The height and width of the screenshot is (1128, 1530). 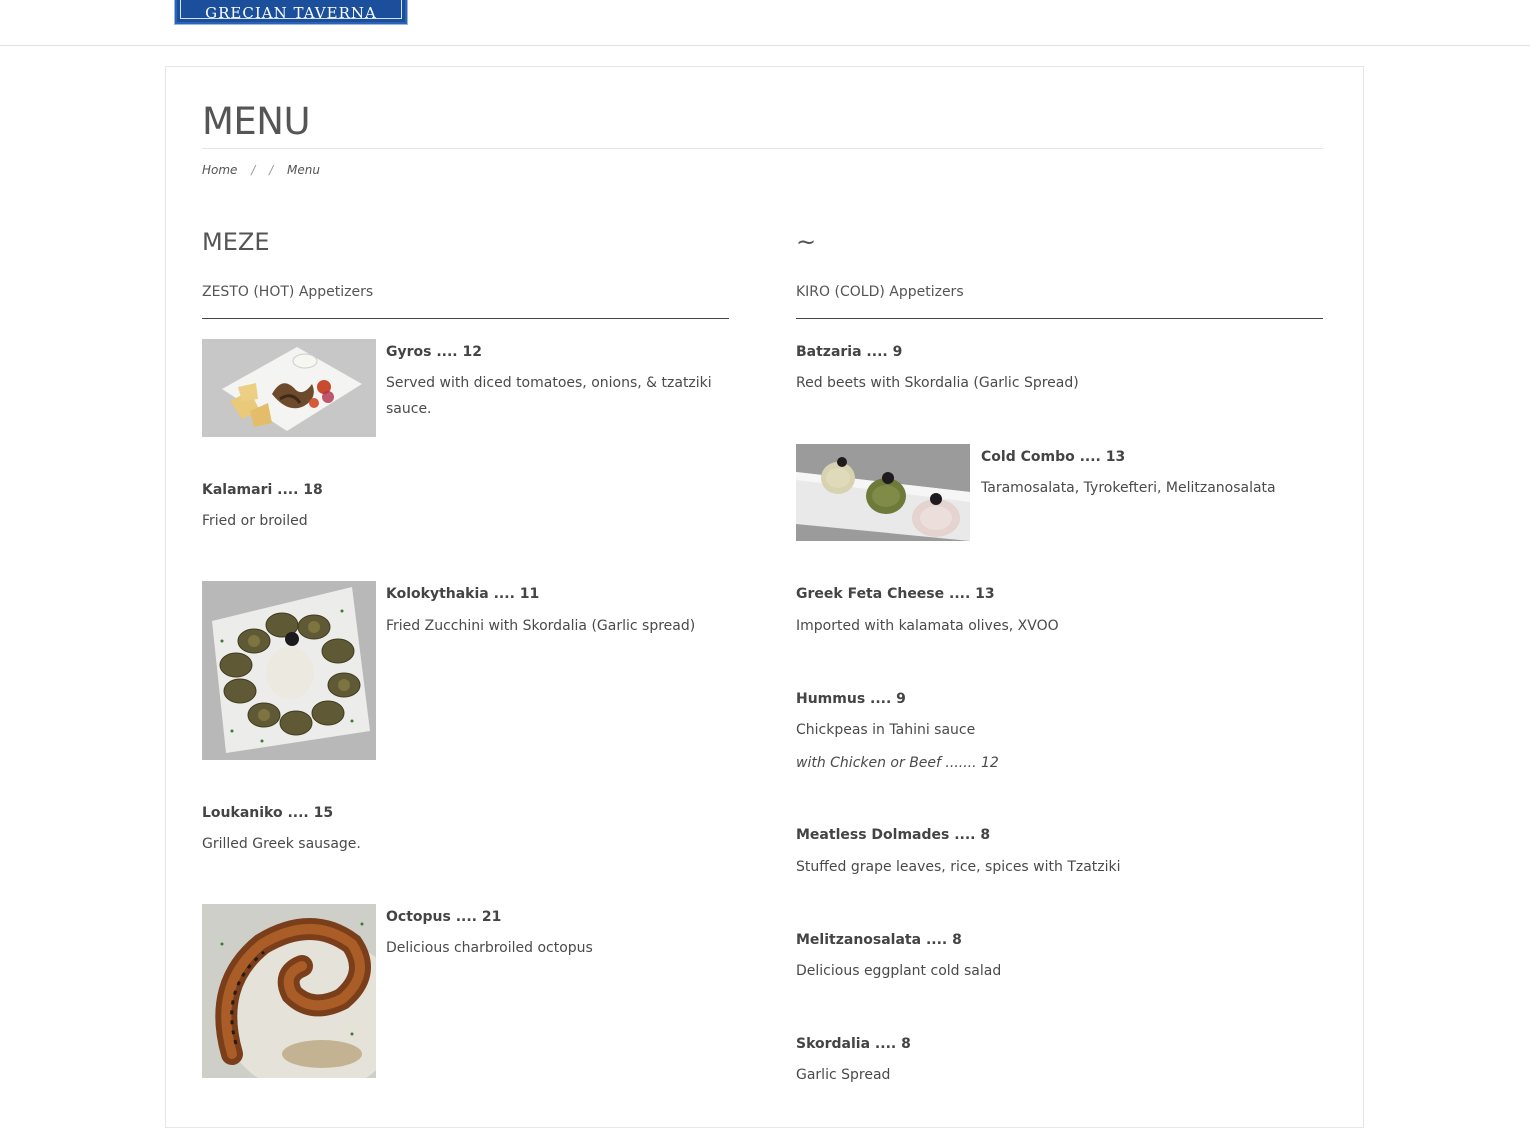 I want to click on menu-item-description: Chickpeas in Tahini sauce, so click(x=886, y=730).